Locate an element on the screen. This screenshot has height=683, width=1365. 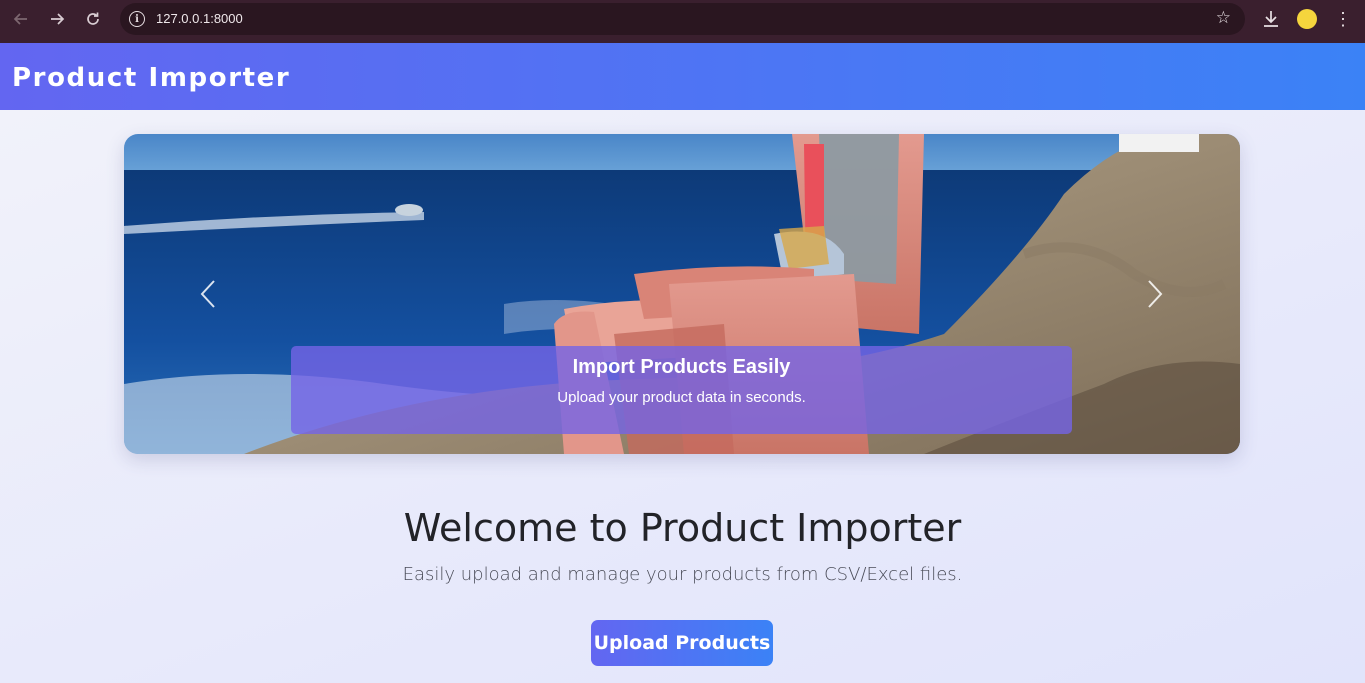
browser-toolbar: i 127.0.0.1:8000 ☆ ⋮ is located at coordinates (682, 21).